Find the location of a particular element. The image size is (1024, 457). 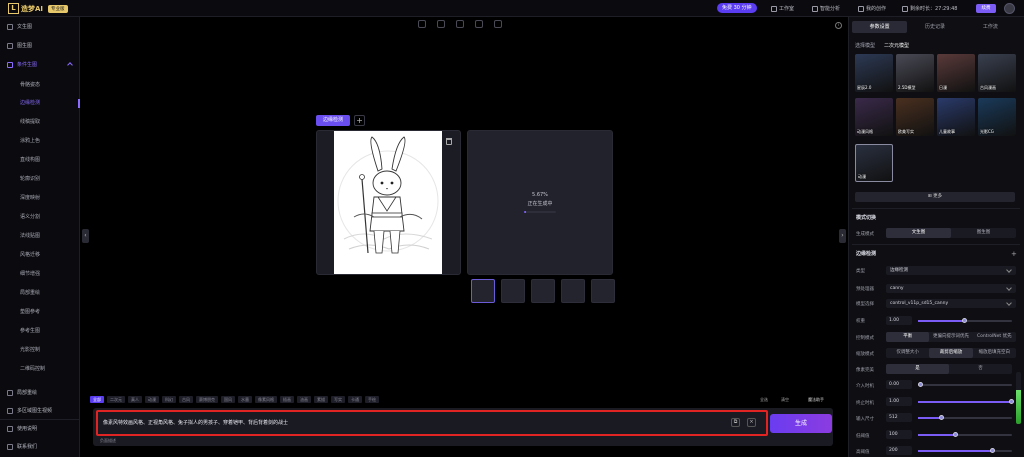

studio-link: 工作室 is located at coordinates (782, 8).